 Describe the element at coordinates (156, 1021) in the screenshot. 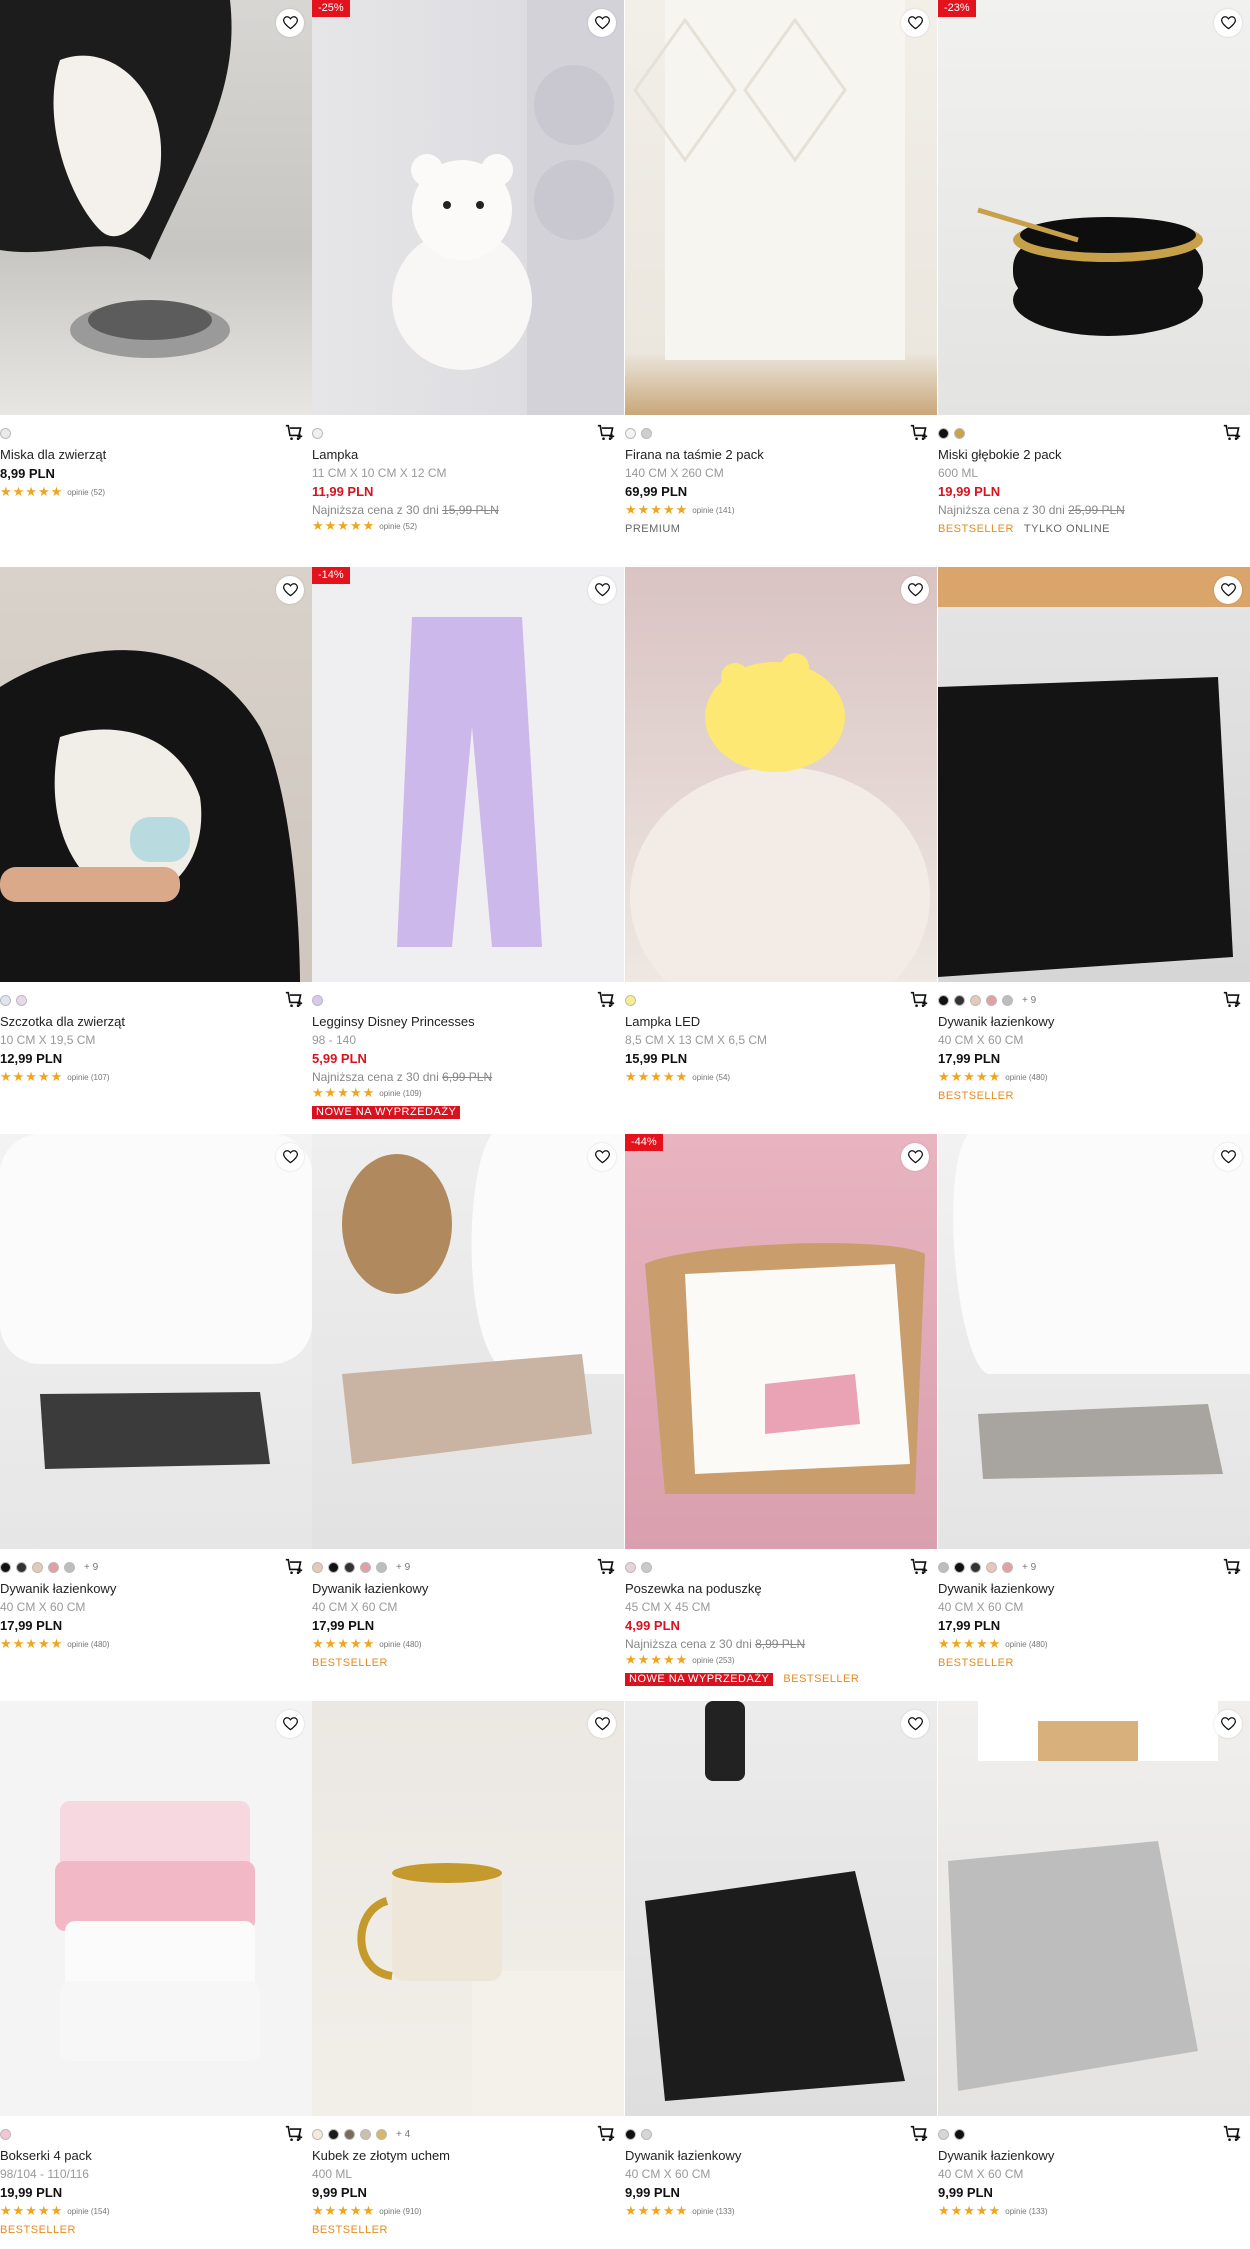

I see `product-name: Szczotka dla zwierząt` at that location.